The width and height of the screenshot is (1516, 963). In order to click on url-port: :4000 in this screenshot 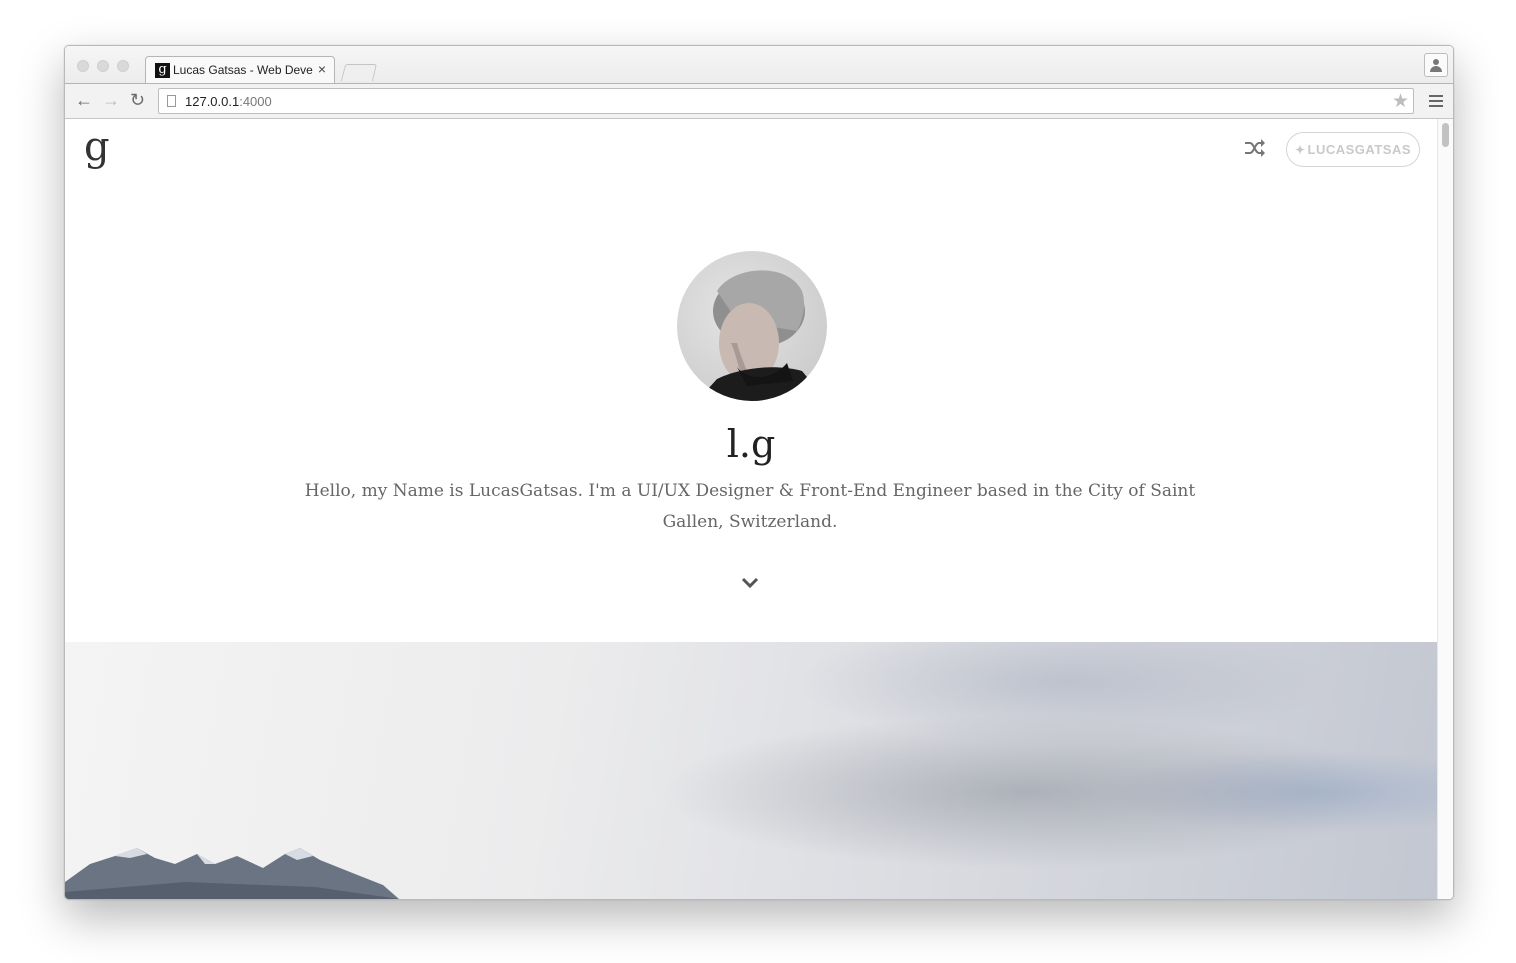, I will do `click(255, 101)`.